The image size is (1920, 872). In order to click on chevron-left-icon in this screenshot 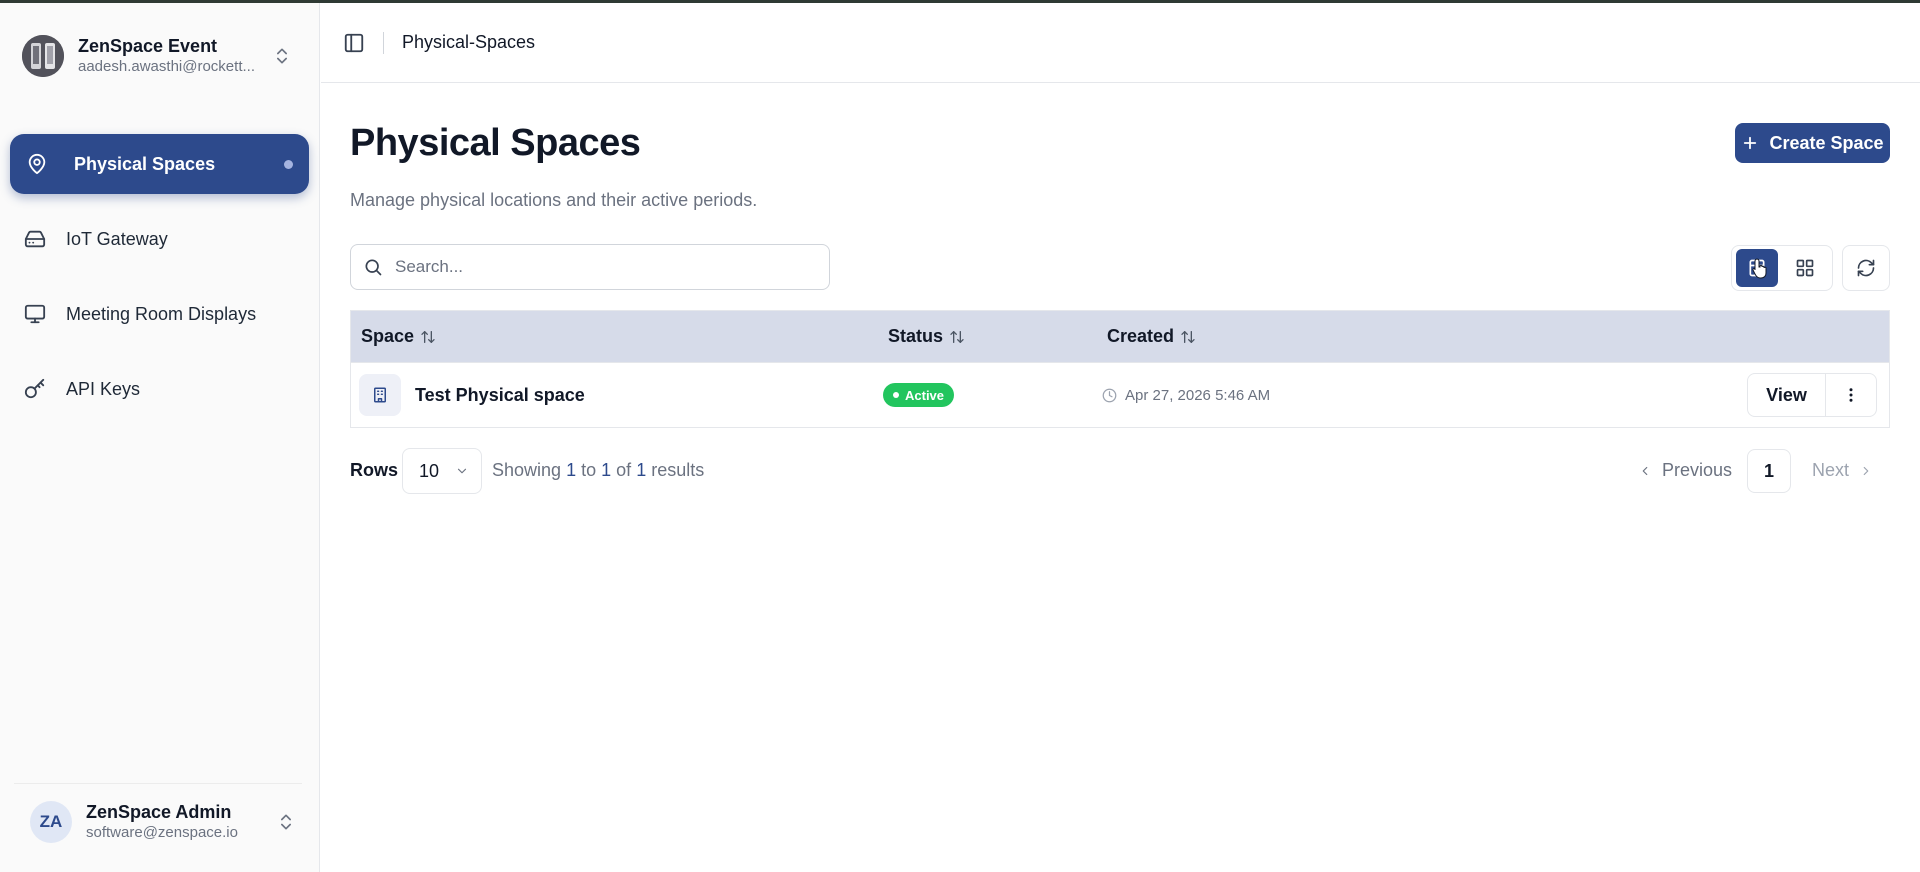, I will do `click(1645, 470)`.